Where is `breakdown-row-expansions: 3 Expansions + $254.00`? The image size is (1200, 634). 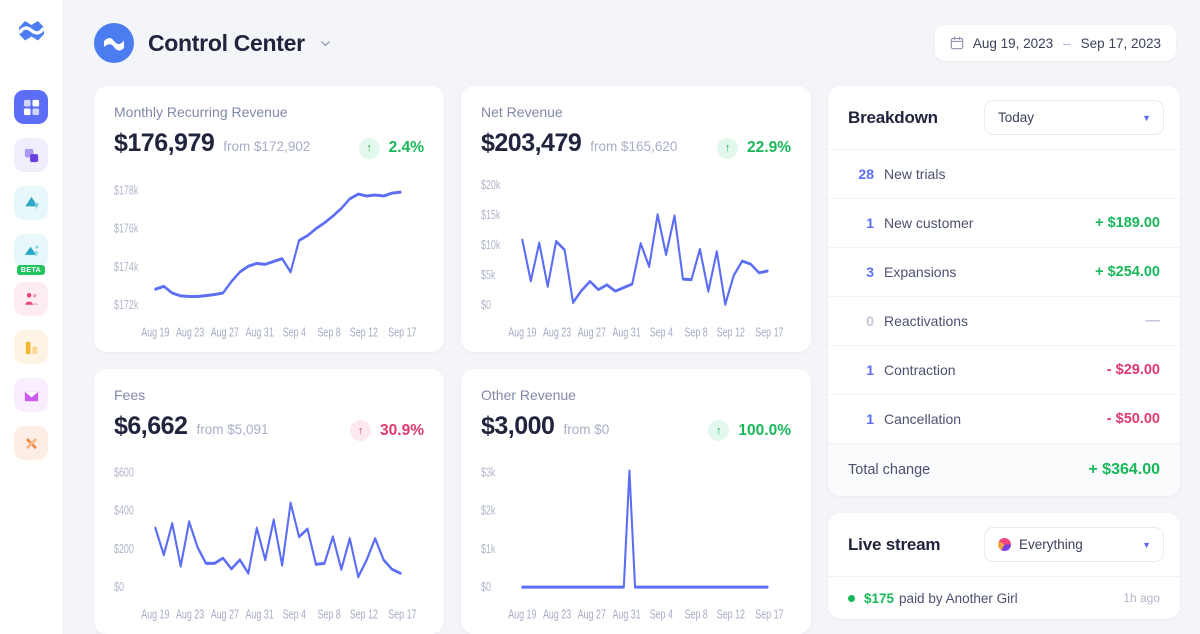 breakdown-row-expansions: 3 Expansions + $254.00 is located at coordinates (1004, 272).